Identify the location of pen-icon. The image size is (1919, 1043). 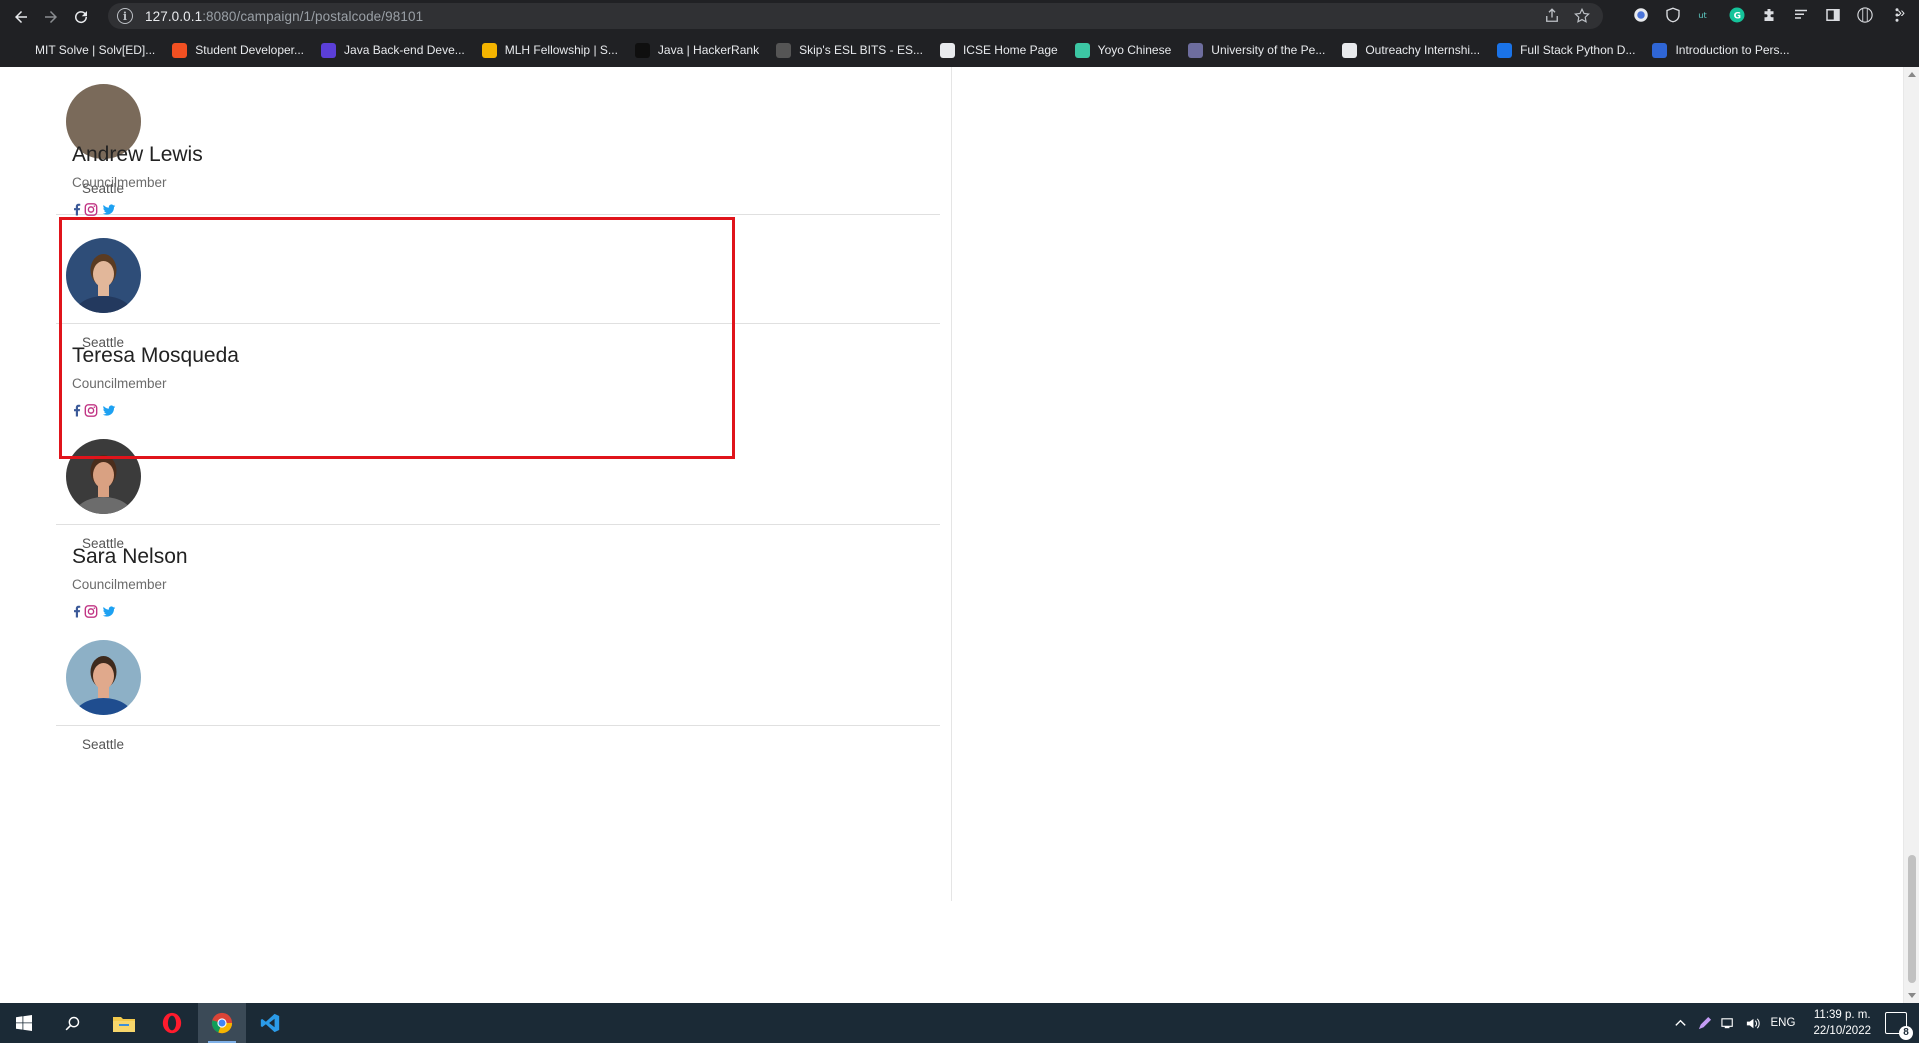
(1705, 1023).